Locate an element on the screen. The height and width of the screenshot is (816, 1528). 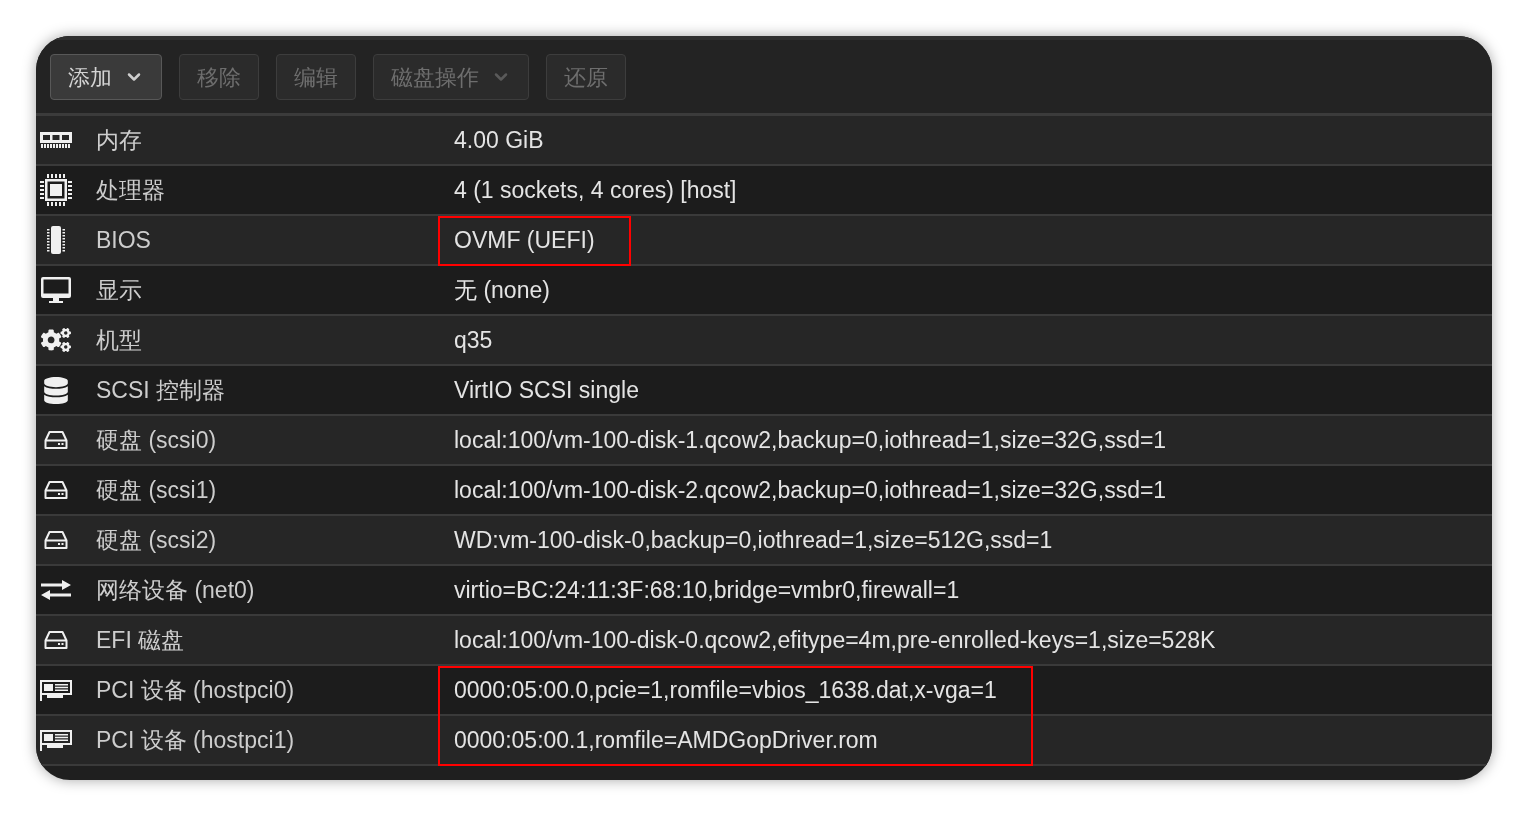
hardware-row: 硬盘 (scsi2) WD:vm-100-disk-0,backup=0,iothread=1,size=512G,ssd=1 is located at coordinates (764, 541).